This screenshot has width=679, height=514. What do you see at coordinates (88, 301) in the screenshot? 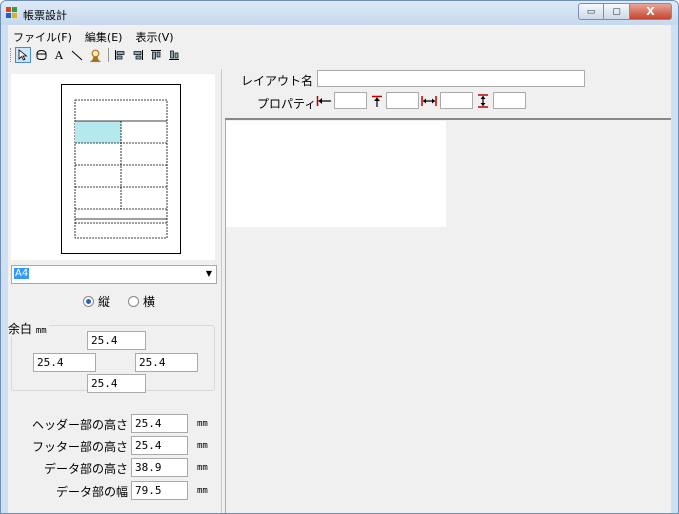
I see `portrait-radio` at bounding box center [88, 301].